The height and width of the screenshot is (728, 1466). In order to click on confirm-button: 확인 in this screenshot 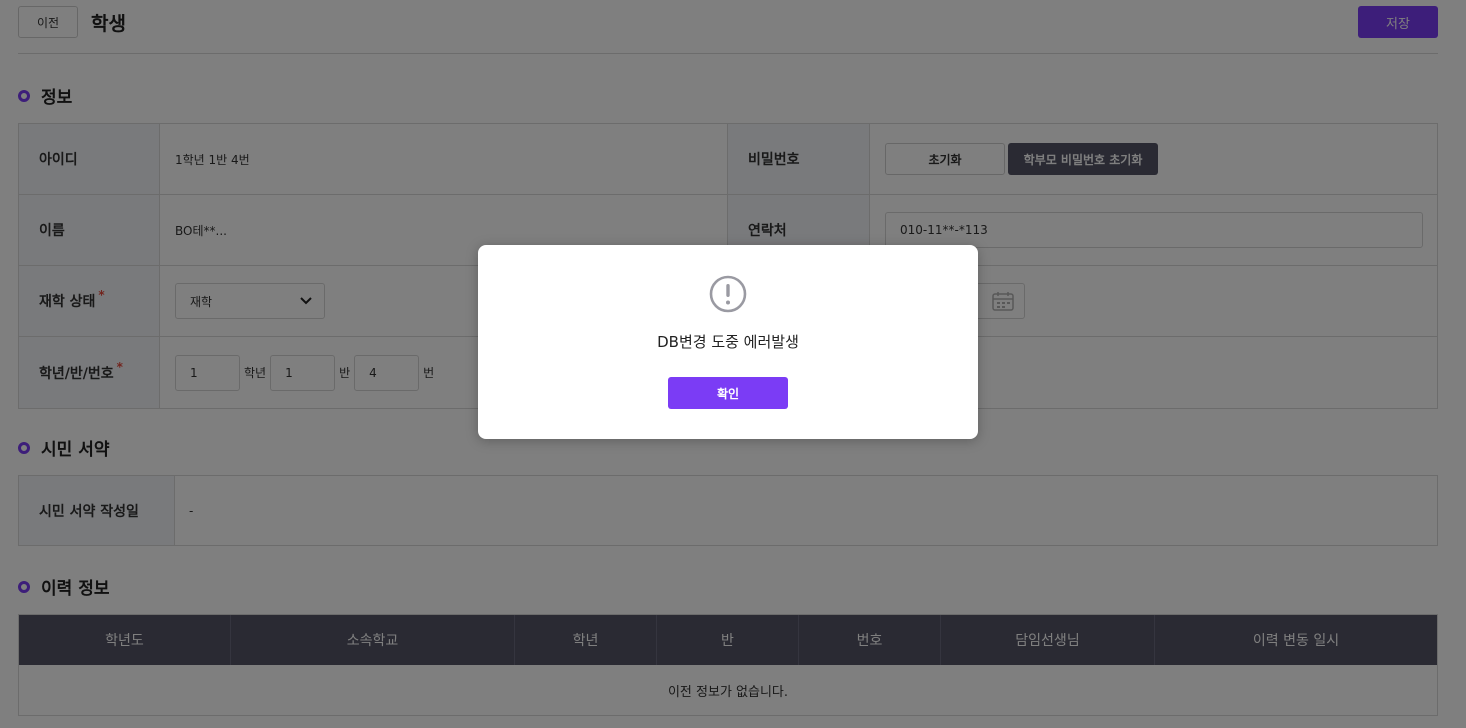, I will do `click(728, 393)`.